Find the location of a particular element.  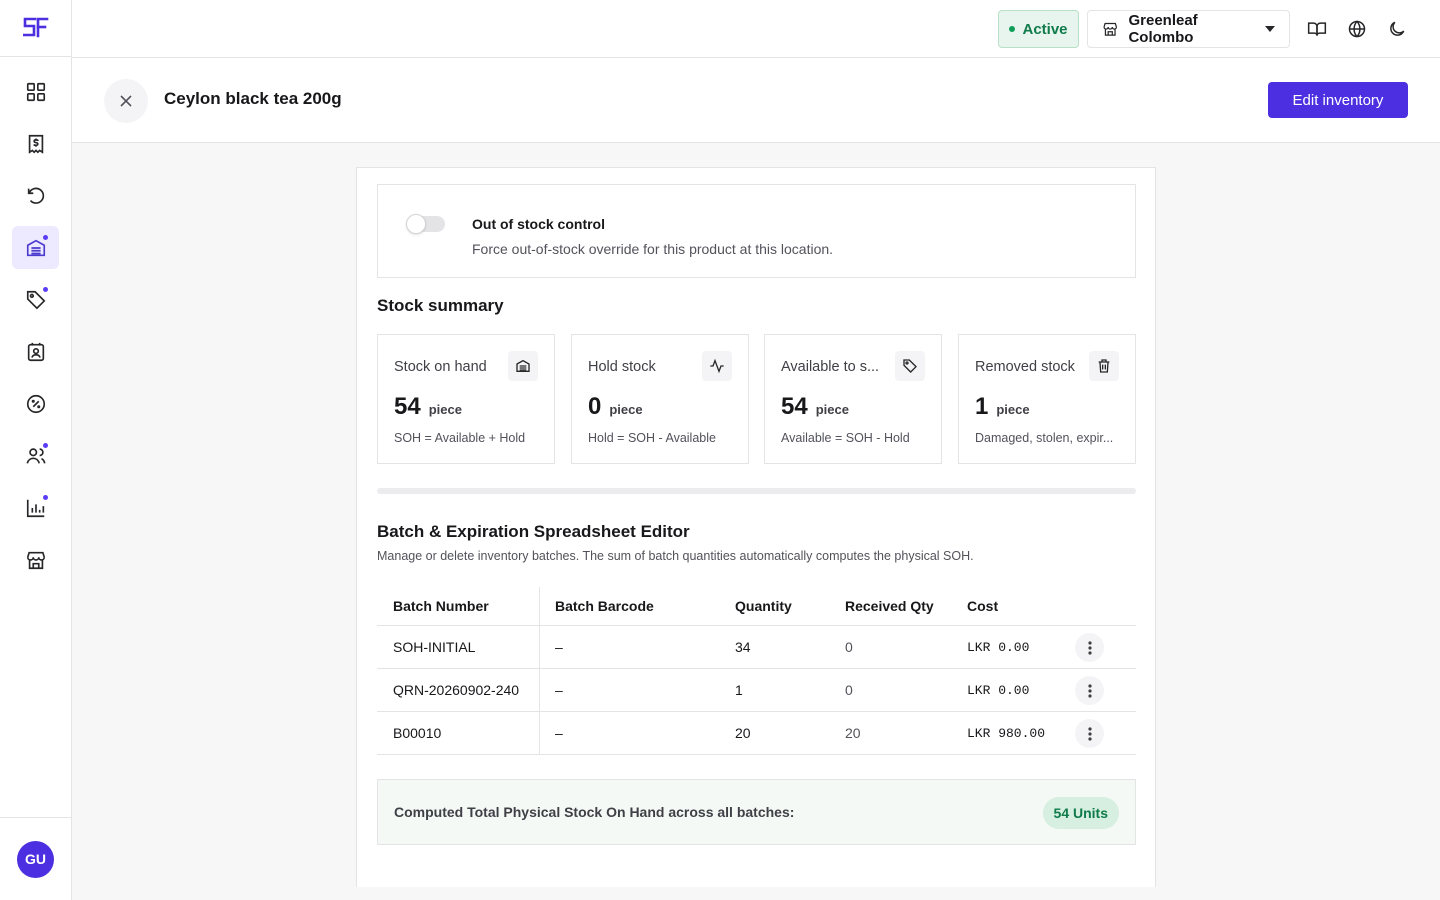

bar-chart-icon is located at coordinates (35, 508).